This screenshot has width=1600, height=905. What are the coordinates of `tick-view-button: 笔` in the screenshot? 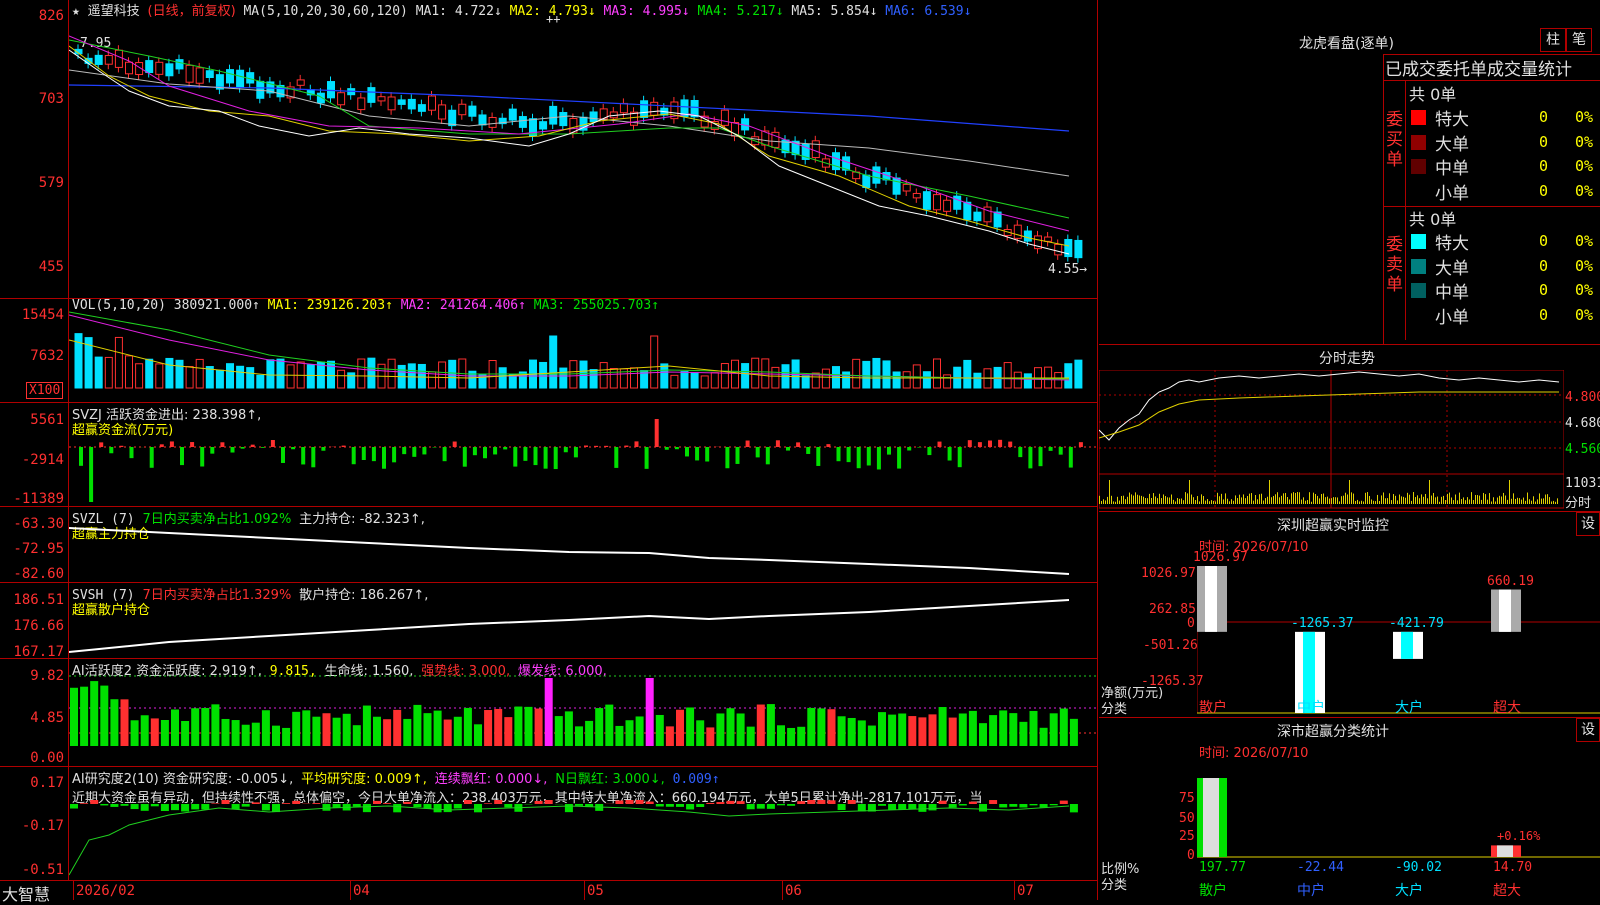 It's located at (1579, 40).